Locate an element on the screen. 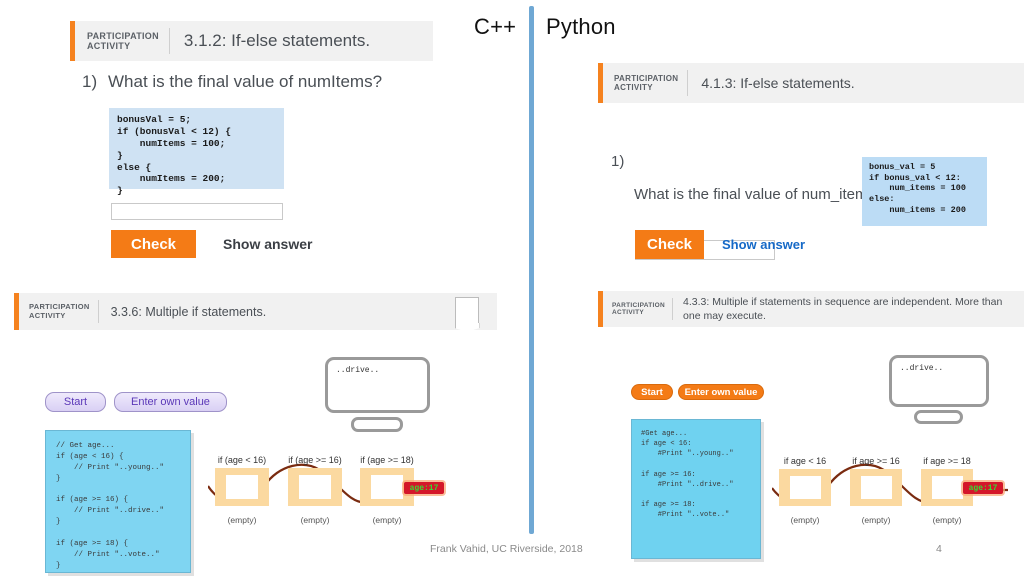  gate-box-2-cpp is located at coordinates (315, 487).